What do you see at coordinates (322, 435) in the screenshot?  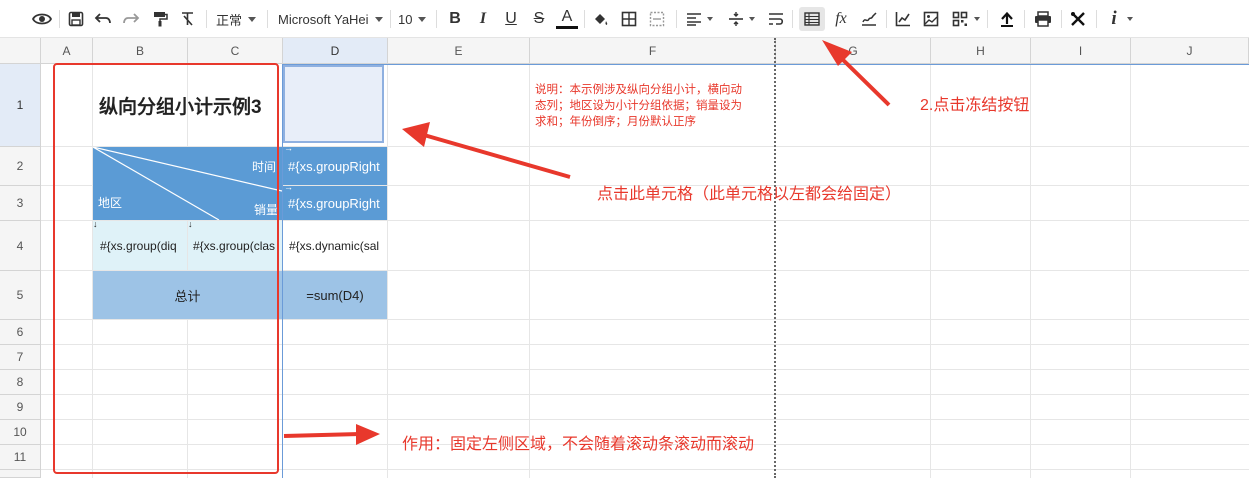 I see `arrow-effect` at bounding box center [322, 435].